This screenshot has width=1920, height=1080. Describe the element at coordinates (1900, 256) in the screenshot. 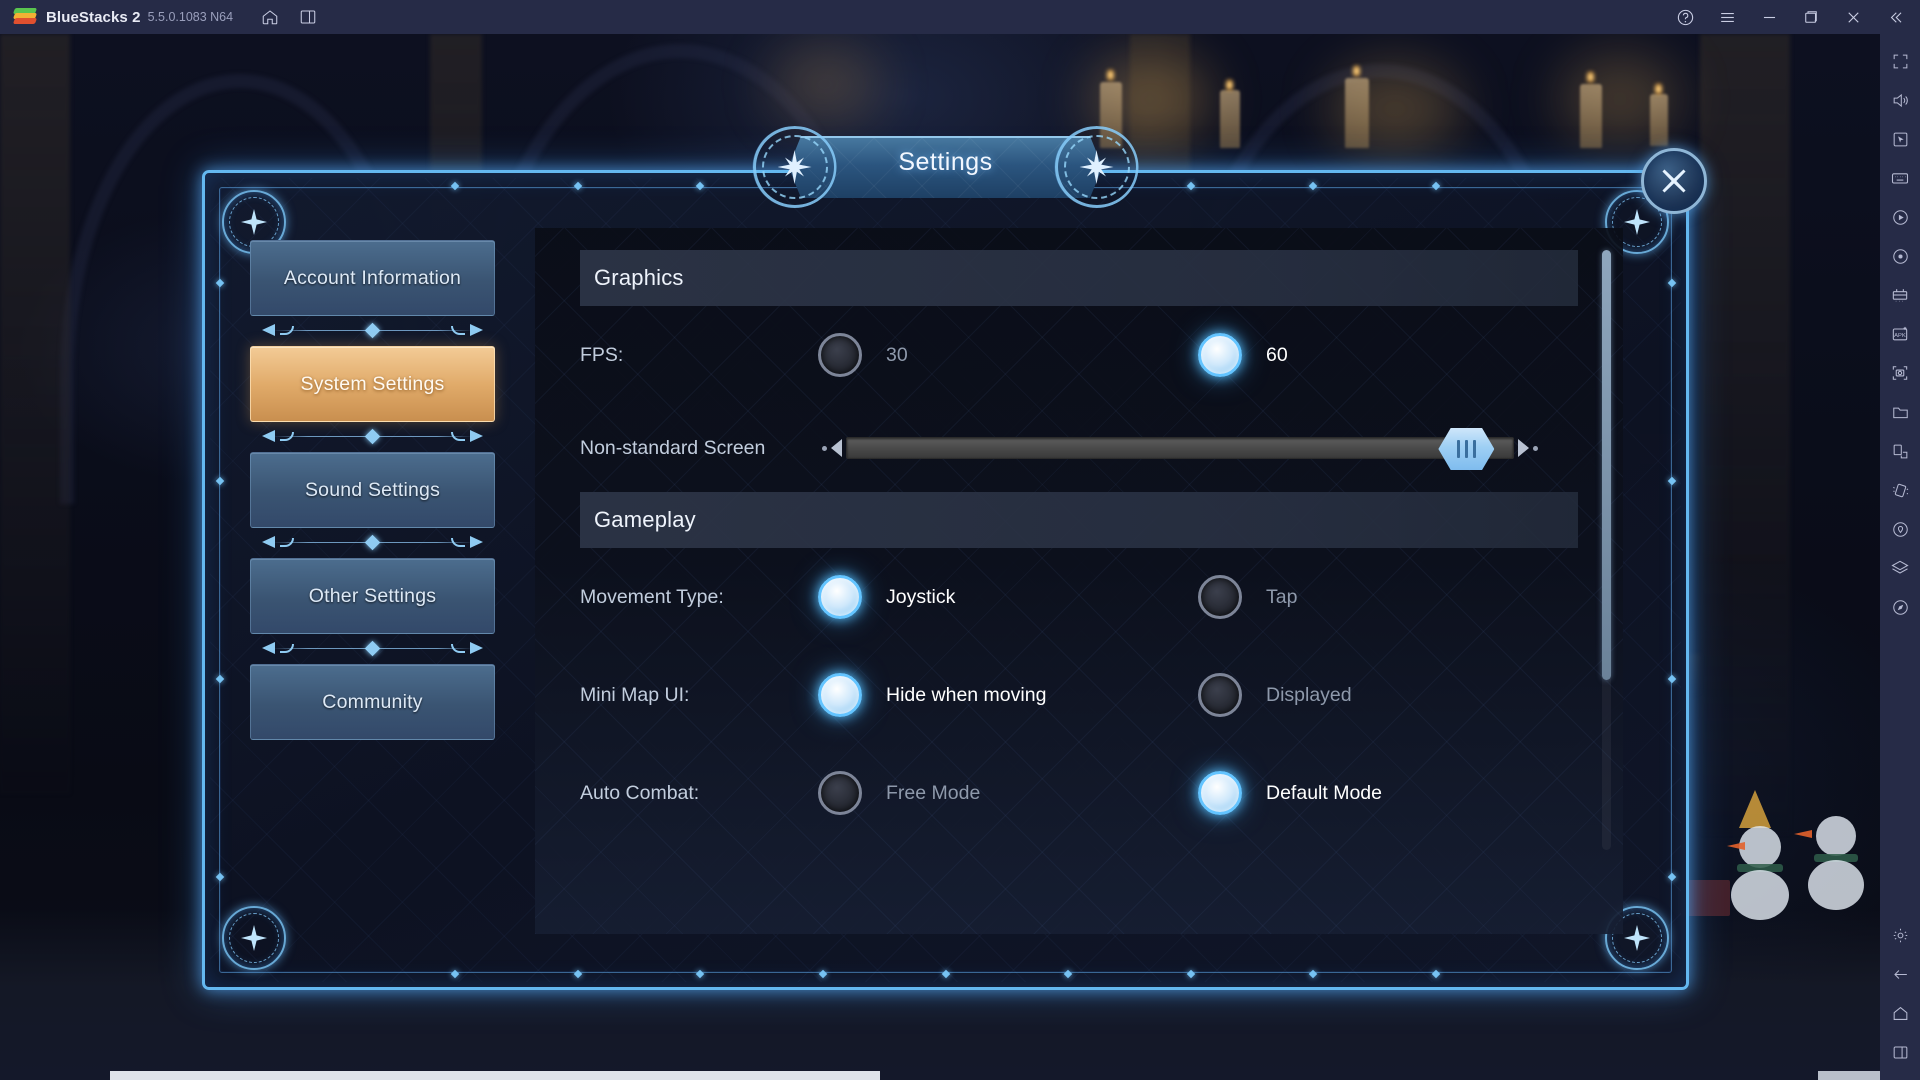

I see `screen-record-icon` at that location.